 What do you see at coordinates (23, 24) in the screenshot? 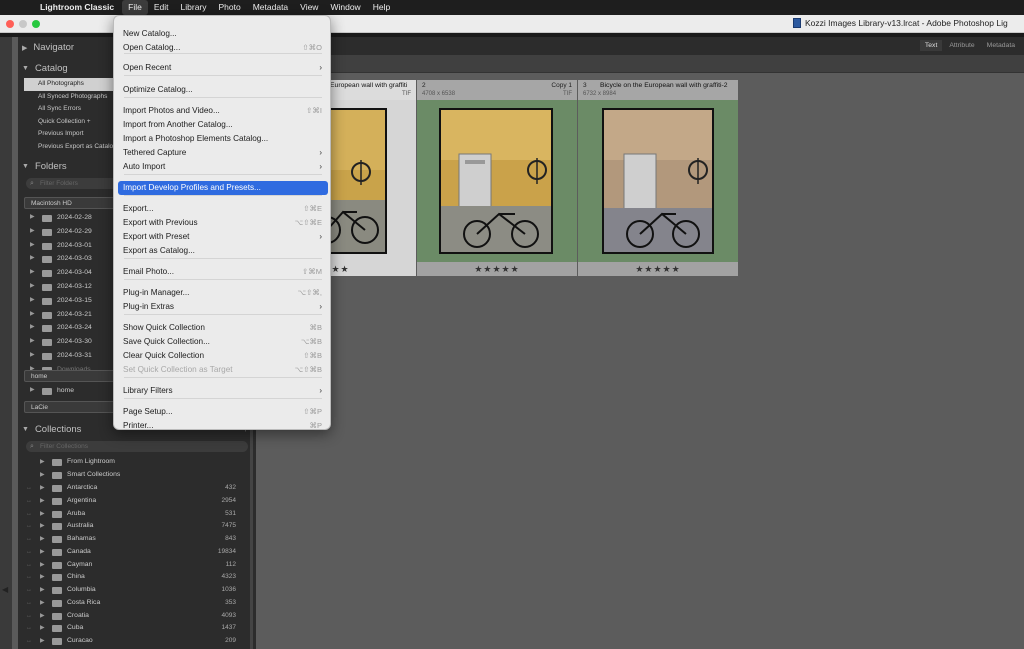
I see `minimize-window-button` at bounding box center [23, 24].